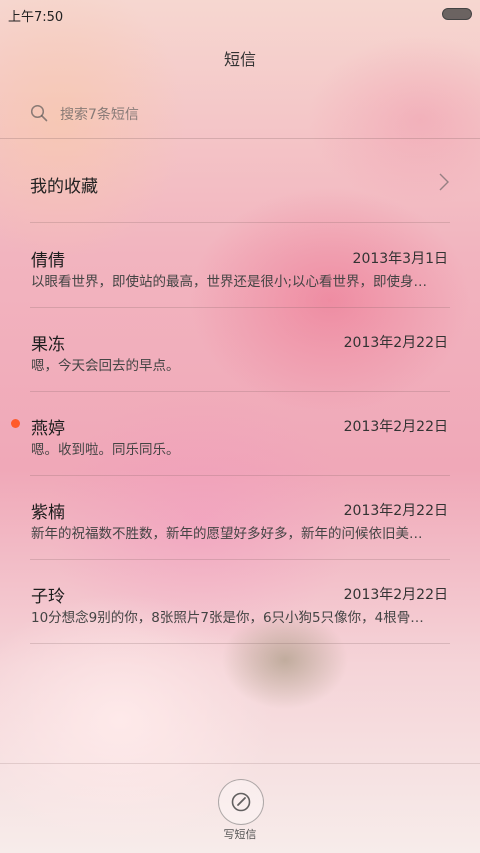 Image resolution: width=480 pixels, height=853 pixels. What do you see at coordinates (105, 366) in the screenshot?
I see `message-preview: 嗯，今天会回去的早点。` at bounding box center [105, 366].